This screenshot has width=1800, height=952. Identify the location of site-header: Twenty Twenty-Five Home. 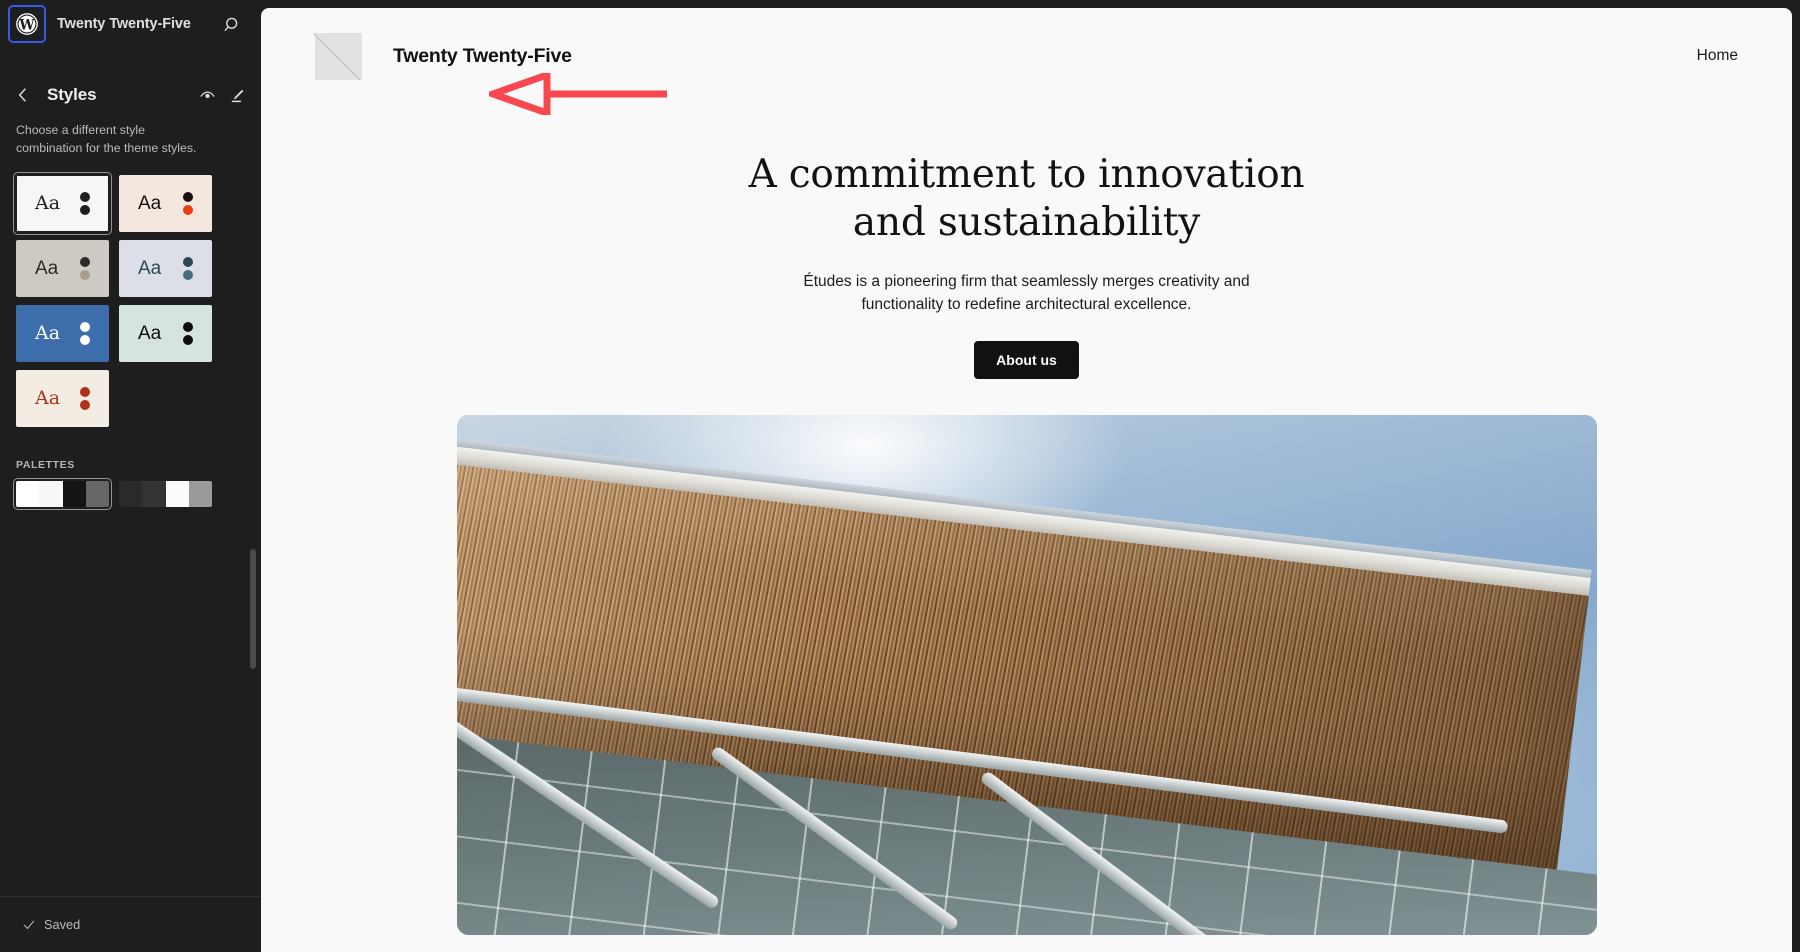
(1026, 47).